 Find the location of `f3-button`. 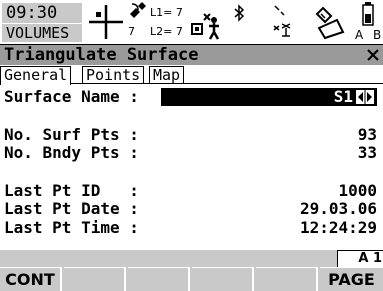

f3-button is located at coordinates (159, 279).